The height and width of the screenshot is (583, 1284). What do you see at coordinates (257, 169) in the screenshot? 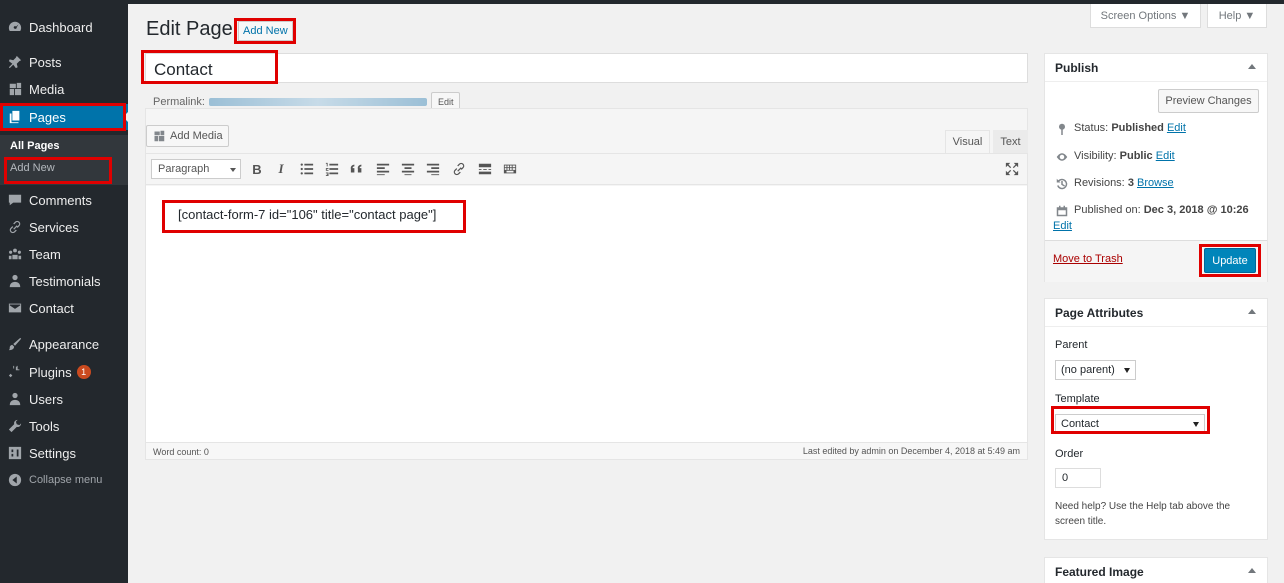
I see `bold-icon: B` at bounding box center [257, 169].